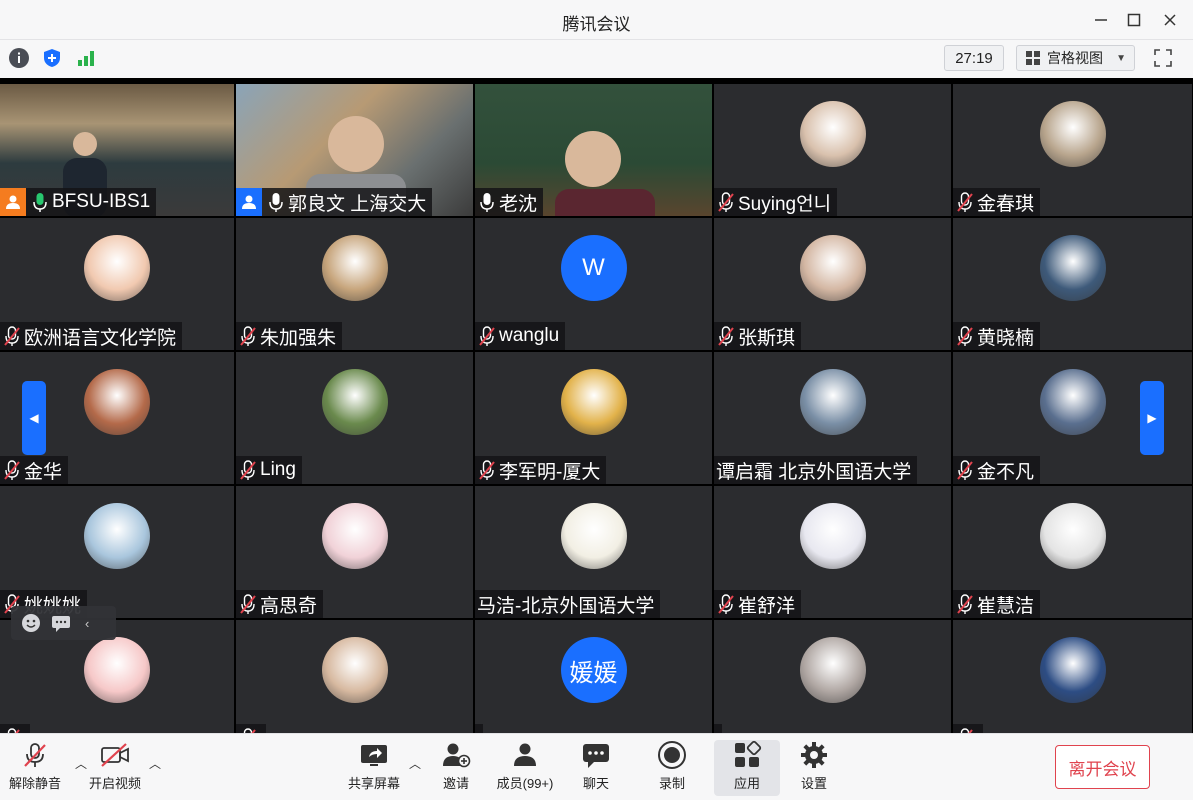  I want to click on arrow-right-icon: ▶, so click(1152, 418).